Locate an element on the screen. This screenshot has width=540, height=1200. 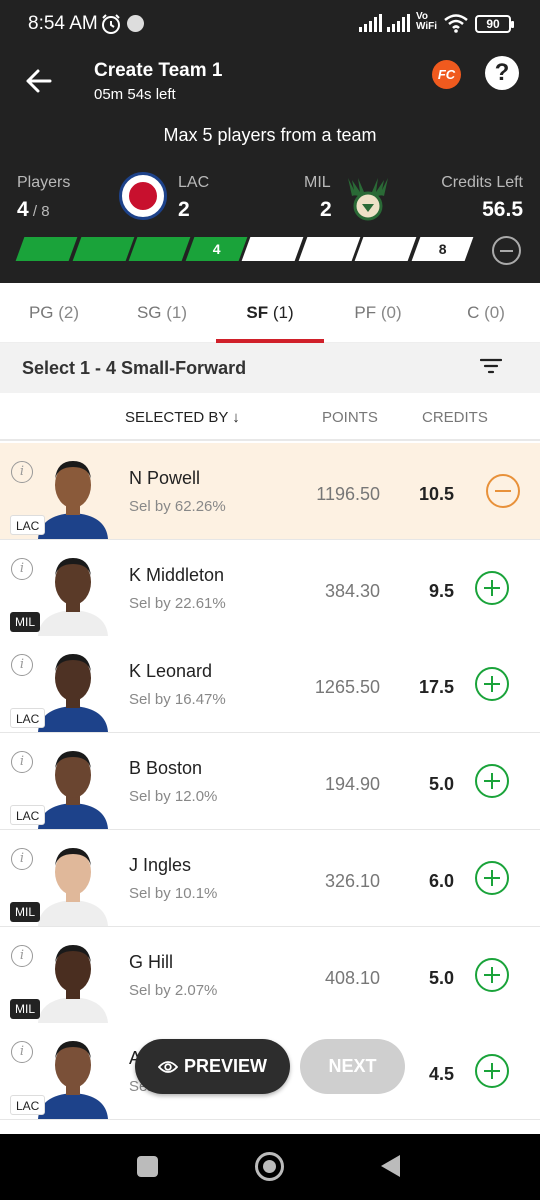
select-instruction: Select 1 - 4 Small-Forward is located at coordinates (134, 368).